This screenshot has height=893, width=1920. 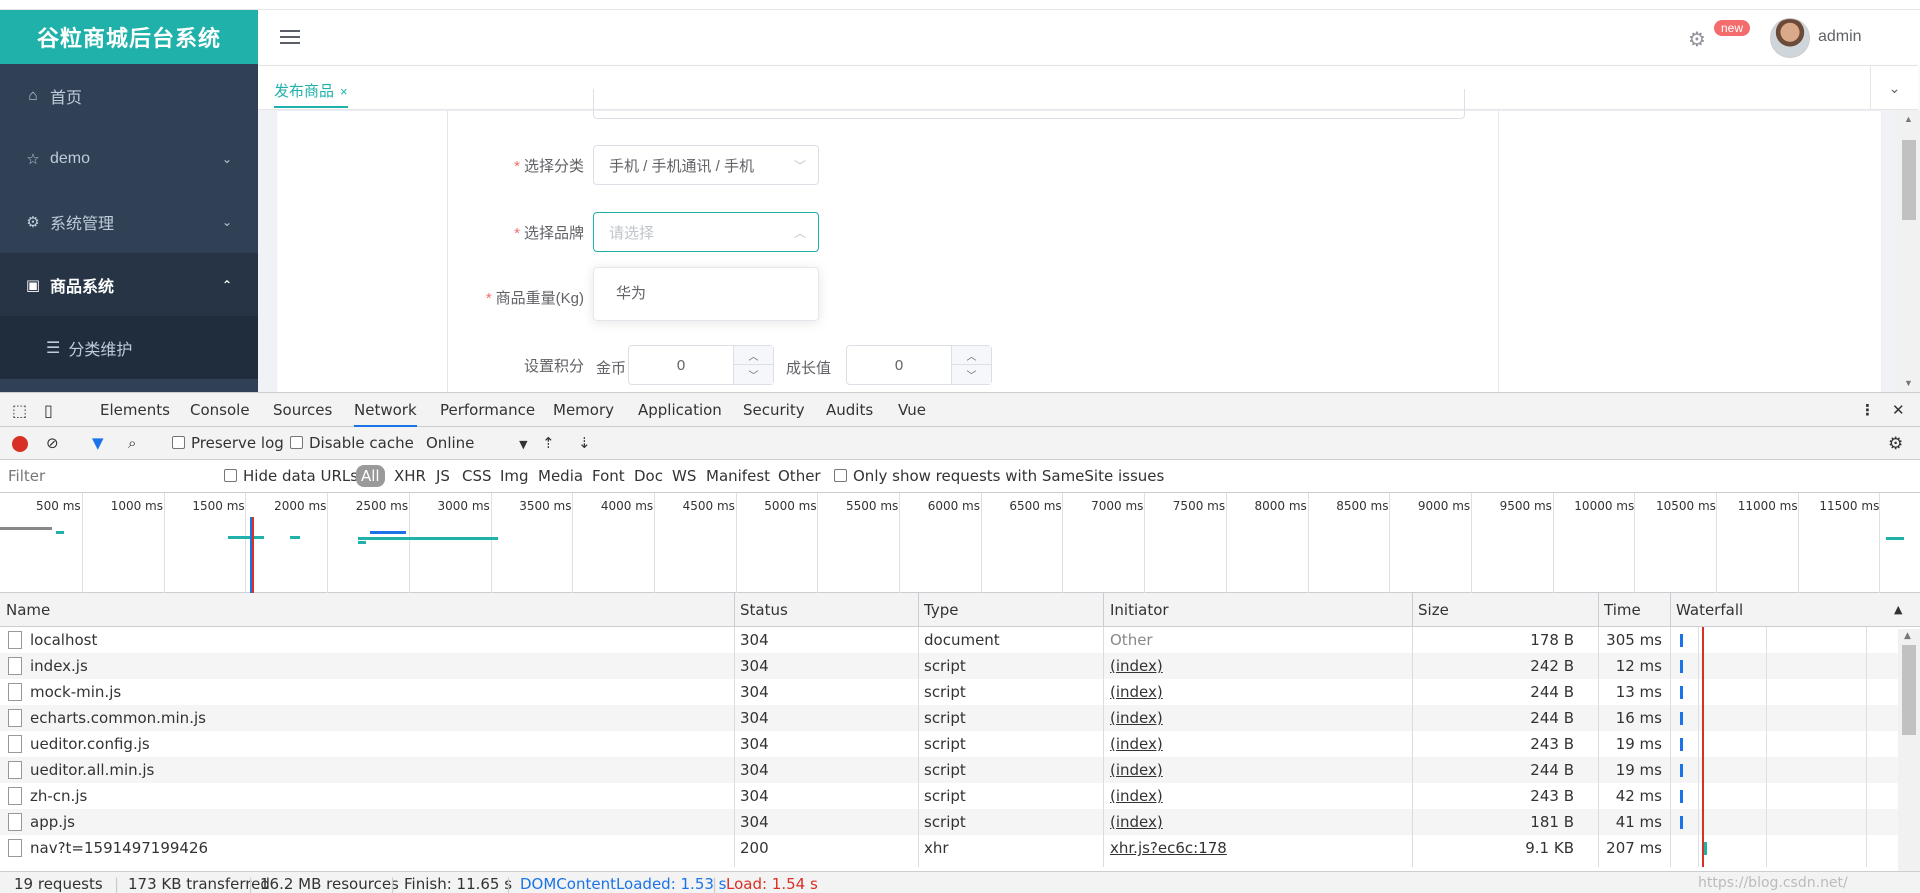 What do you see at coordinates (764, 610) in the screenshot?
I see `col-status: Status` at bounding box center [764, 610].